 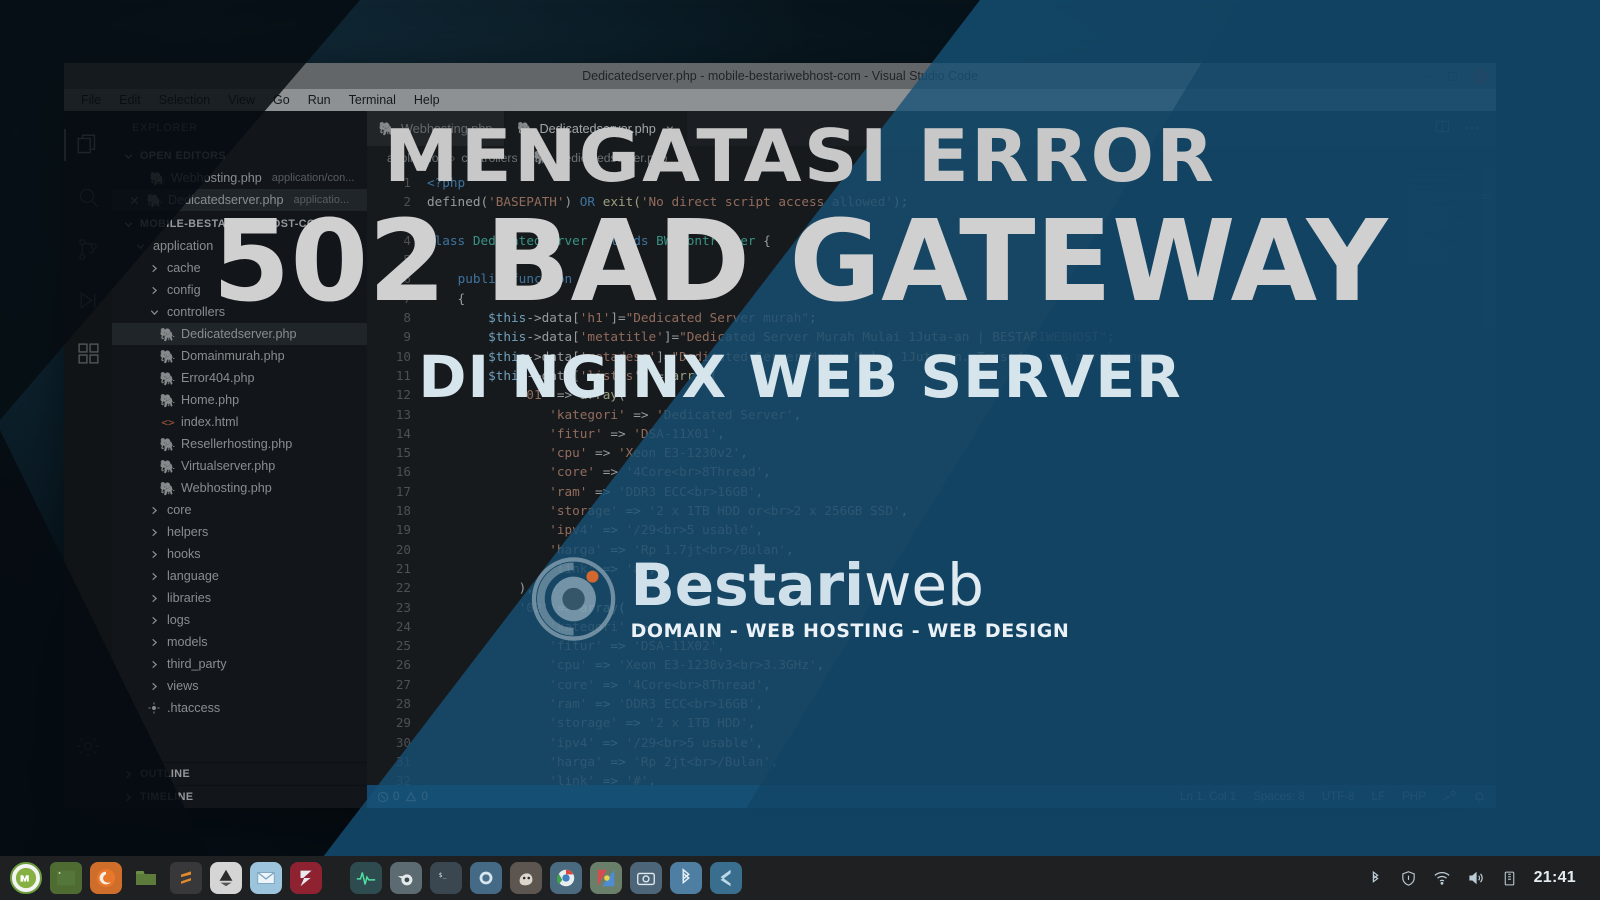 I want to click on explorer-icon, so click(x=88, y=145).